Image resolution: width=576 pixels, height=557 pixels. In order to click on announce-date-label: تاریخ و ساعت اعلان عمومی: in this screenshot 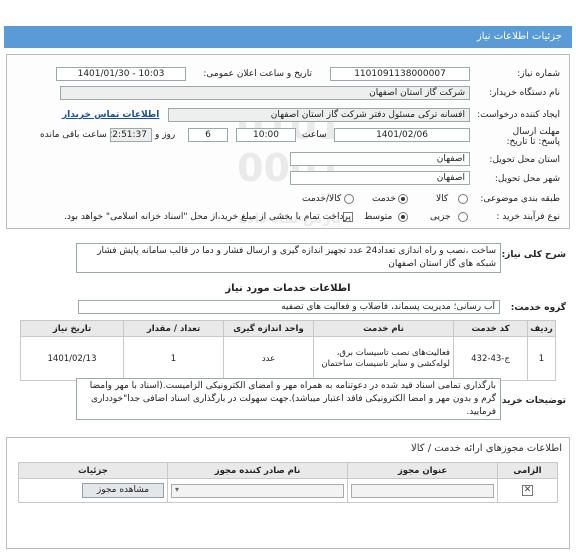, I will do `click(257, 74)`.